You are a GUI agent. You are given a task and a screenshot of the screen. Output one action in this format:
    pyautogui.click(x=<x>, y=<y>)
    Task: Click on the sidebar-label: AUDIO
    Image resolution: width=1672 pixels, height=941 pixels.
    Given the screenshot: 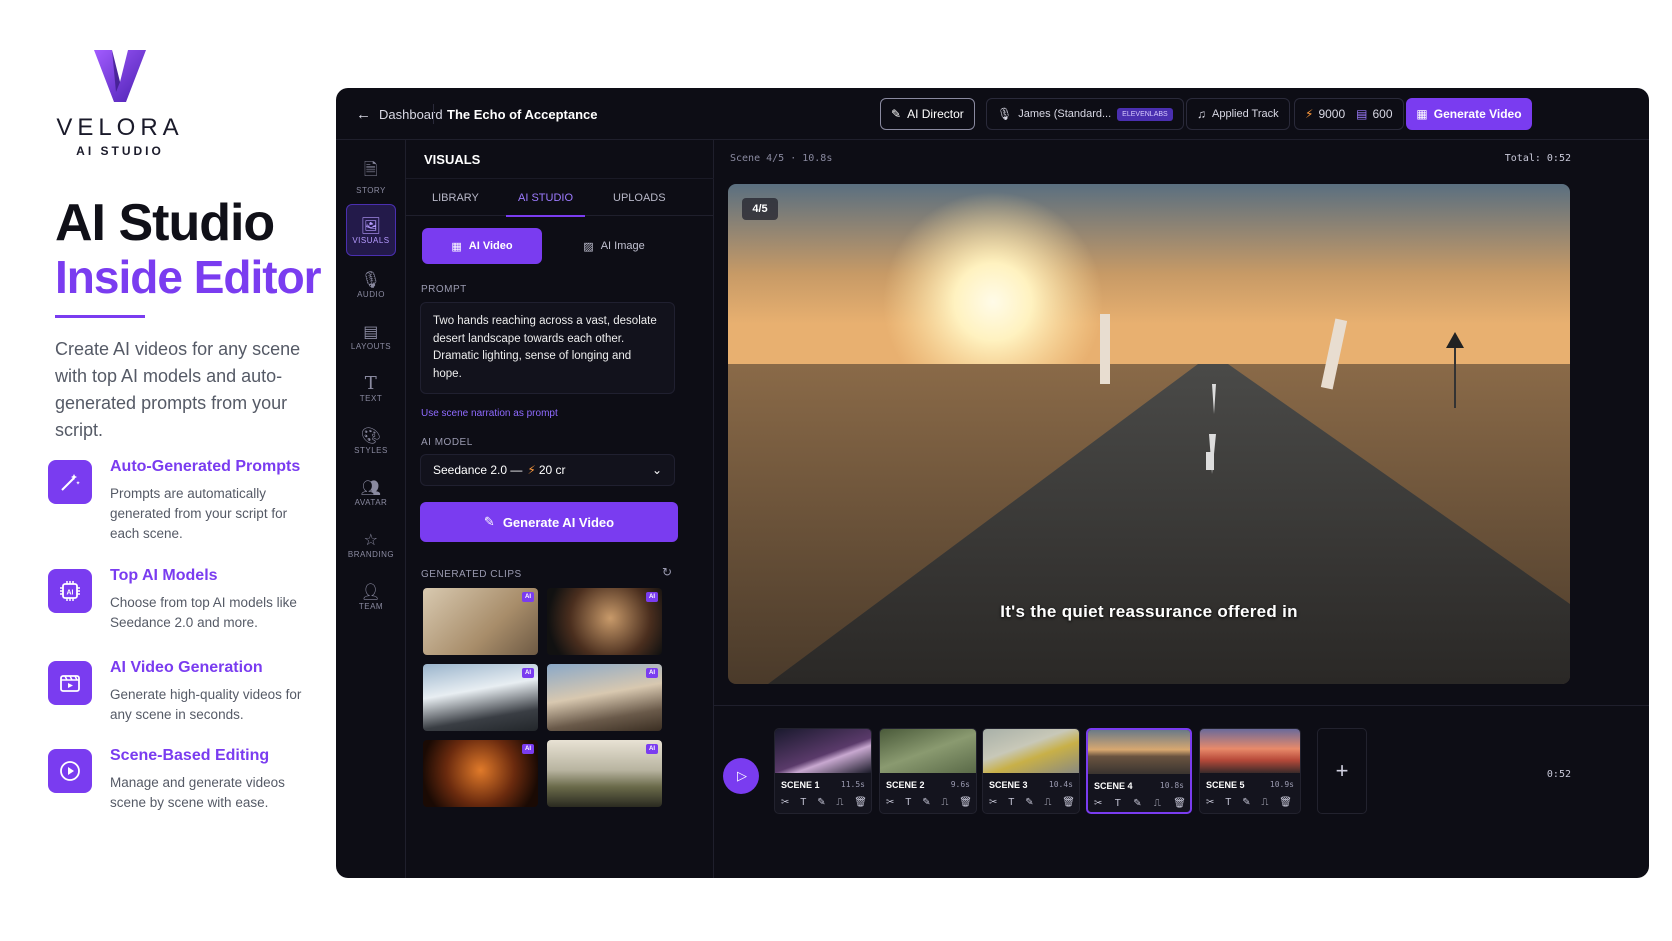 What is the action you would take?
    pyautogui.click(x=371, y=294)
    